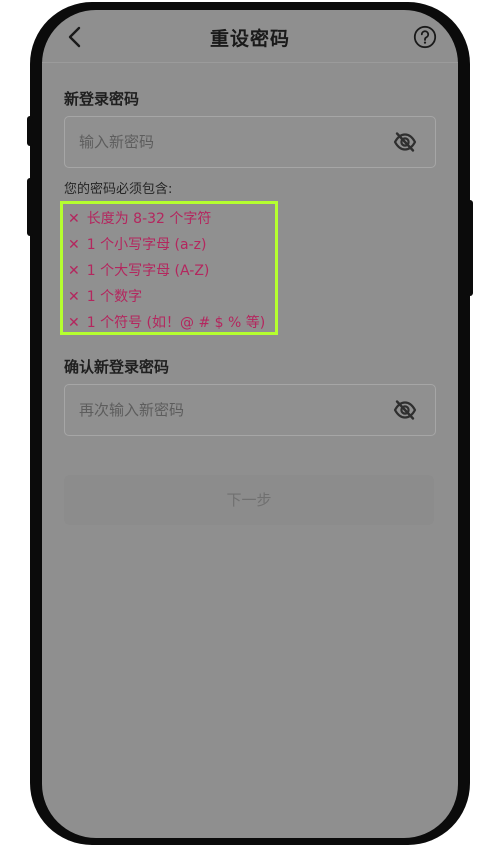  What do you see at coordinates (167, 323) in the screenshot?
I see `requirement-item: ✕ 1 个符号 (如！@ # $ % 等)` at bounding box center [167, 323].